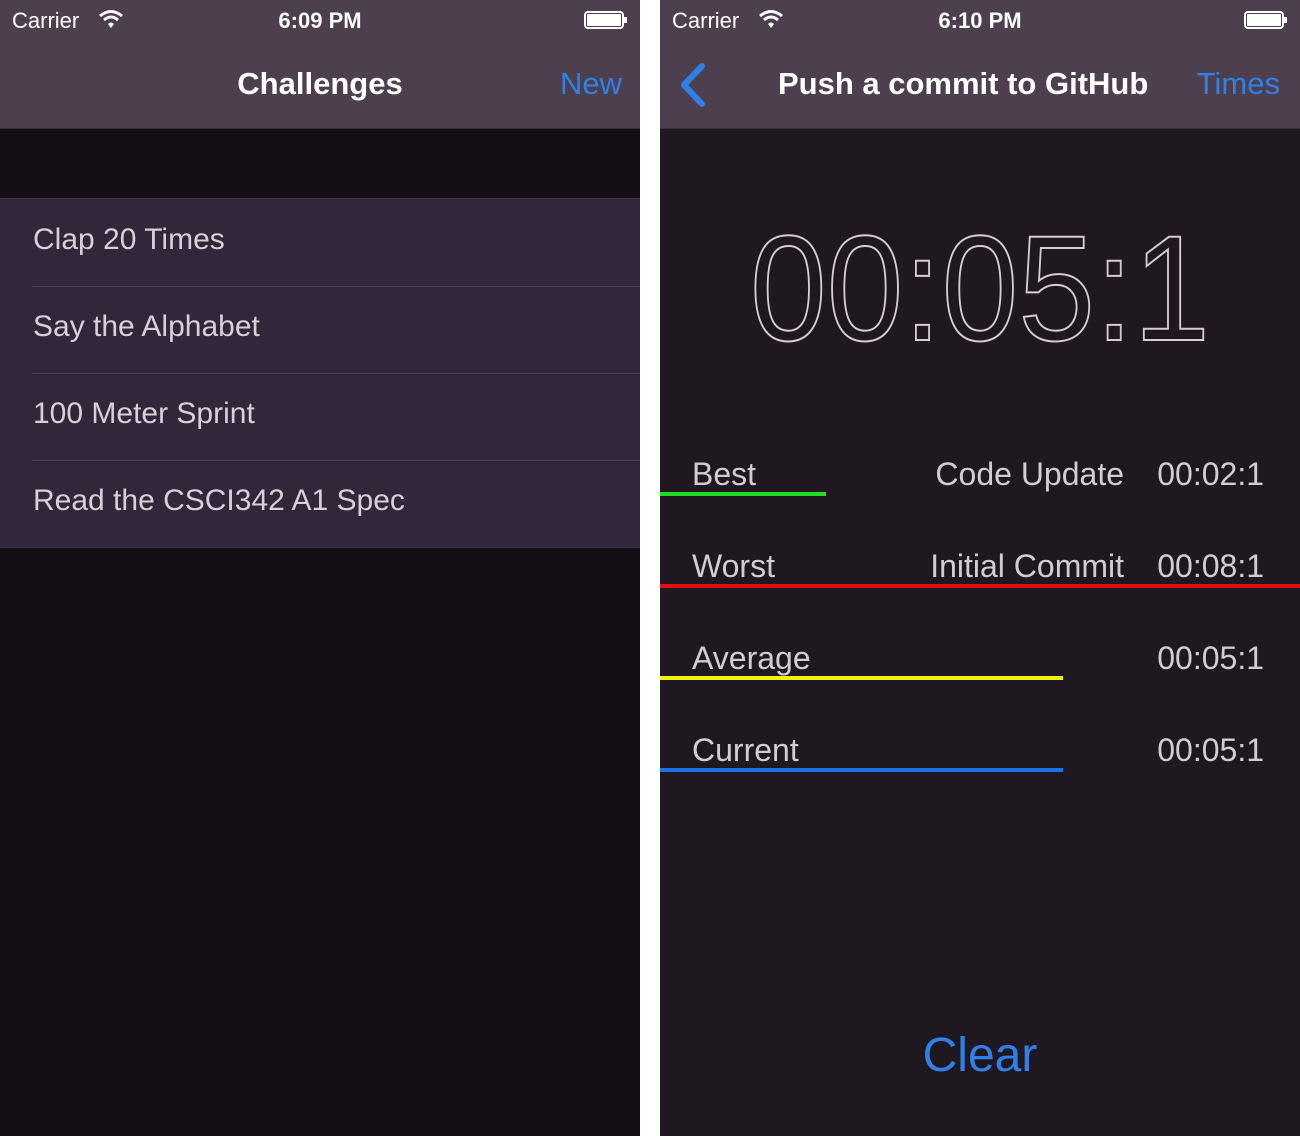 Image resolution: width=1300 pixels, height=1136 pixels. Describe the element at coordinates (320, 64) in the screenshot. I see `navigation-bar: Carrier 6:09 PM Challenges New` at that location.